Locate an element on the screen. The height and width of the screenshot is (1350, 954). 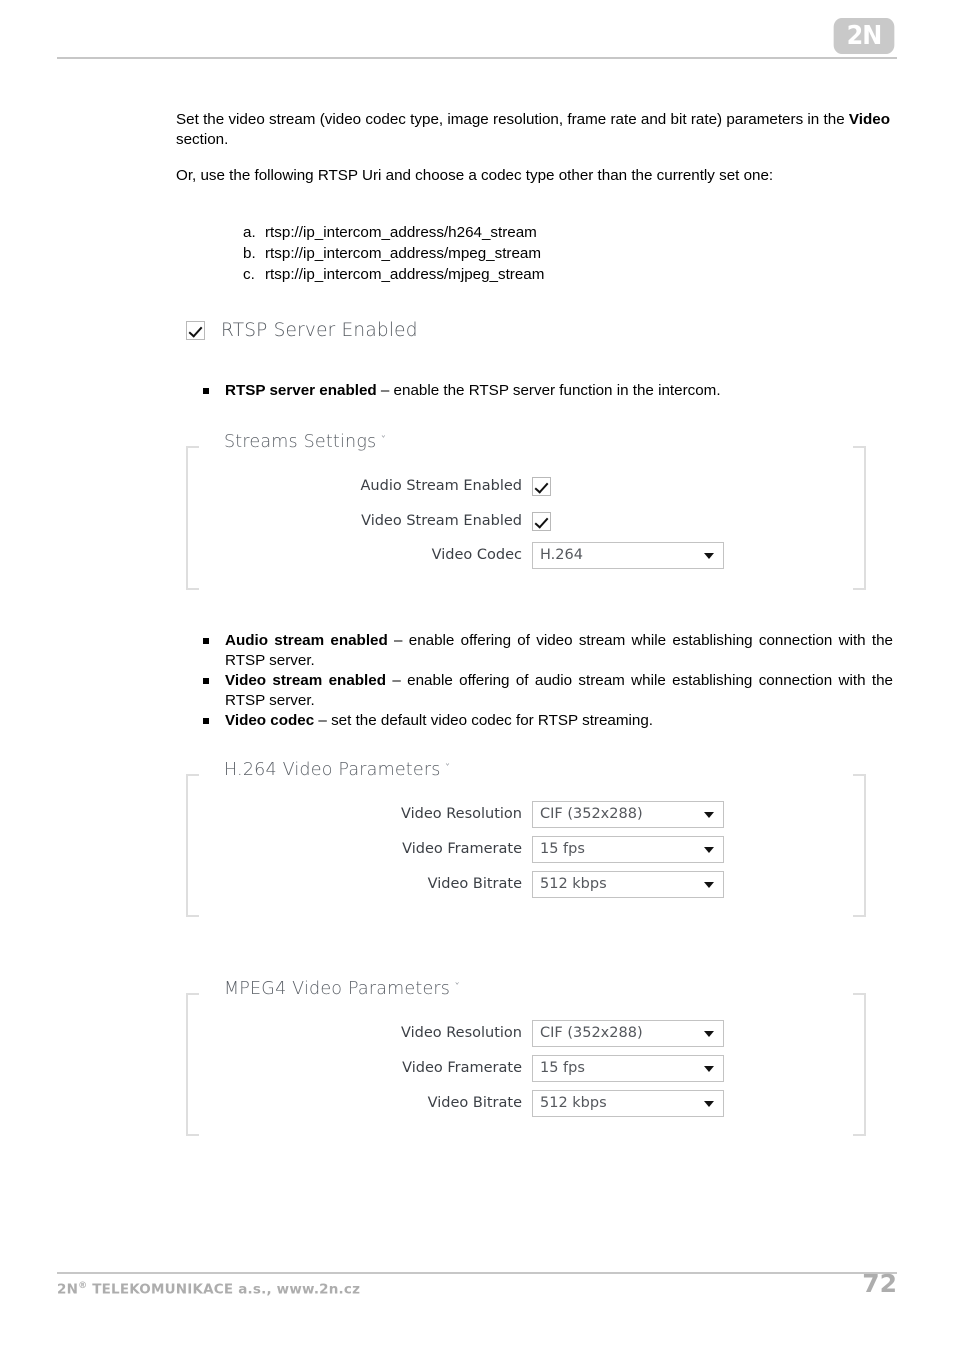
field-row-mpeg4-video-resolution: Video Resolution CIF (352x288) is located at coordinates (470, 1033).